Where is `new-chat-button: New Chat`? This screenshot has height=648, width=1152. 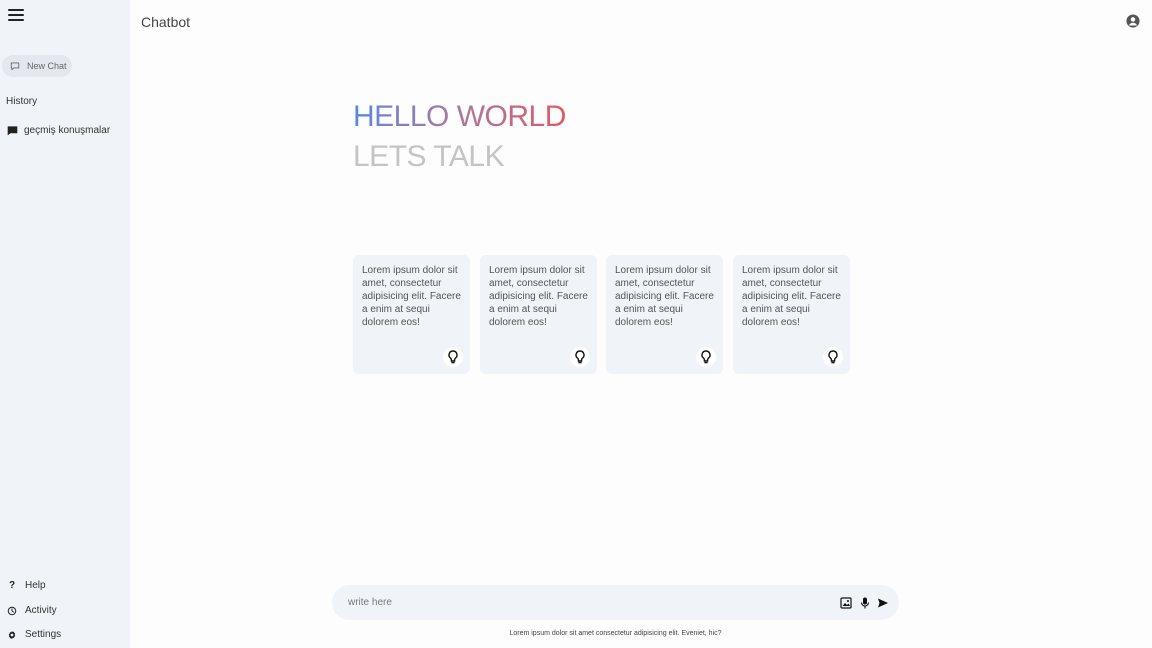
new-chat-button: New Chat is located at coordinates (37, 66).